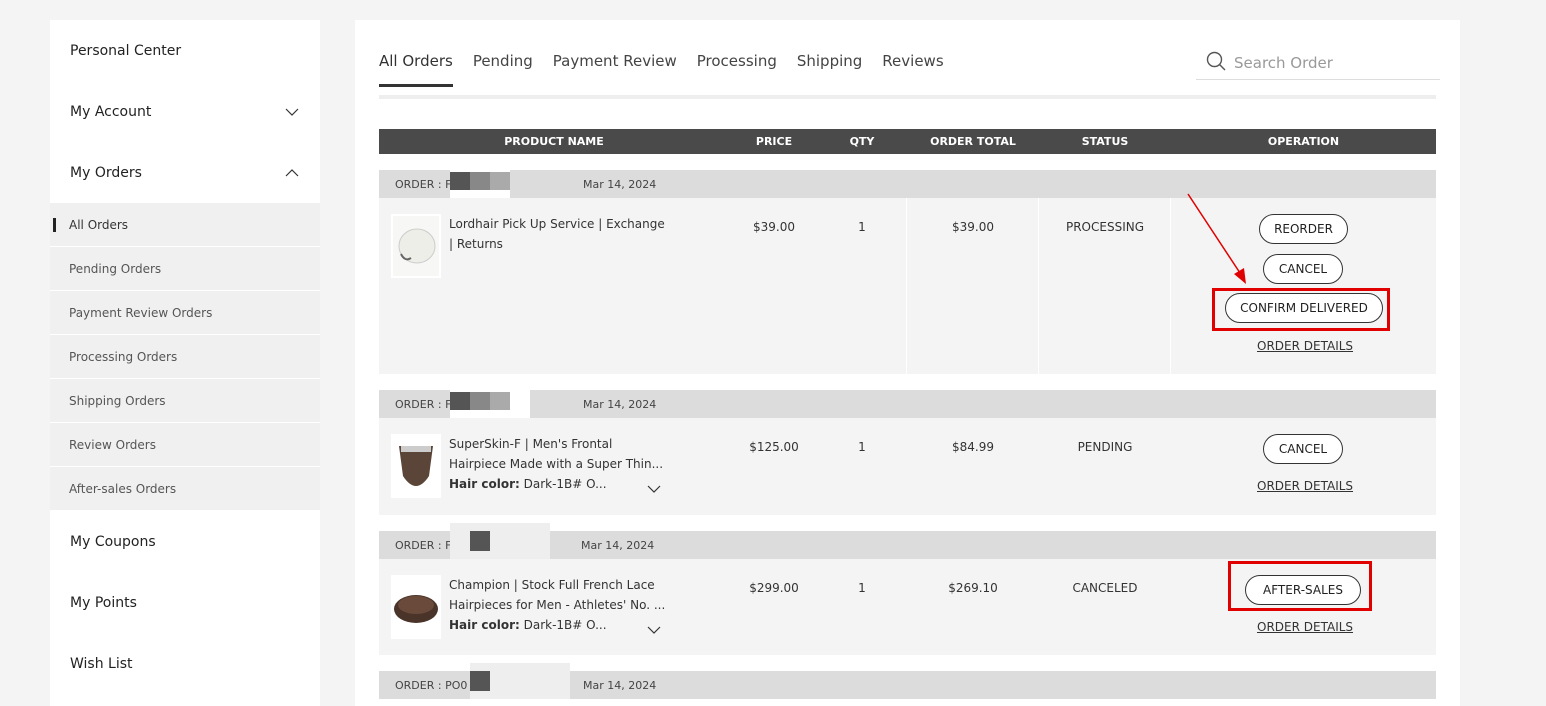 The image size is (1546, 706). I want to click on order-block: ORDER : PO0 Mar 14, 2024, so click(907, 681).